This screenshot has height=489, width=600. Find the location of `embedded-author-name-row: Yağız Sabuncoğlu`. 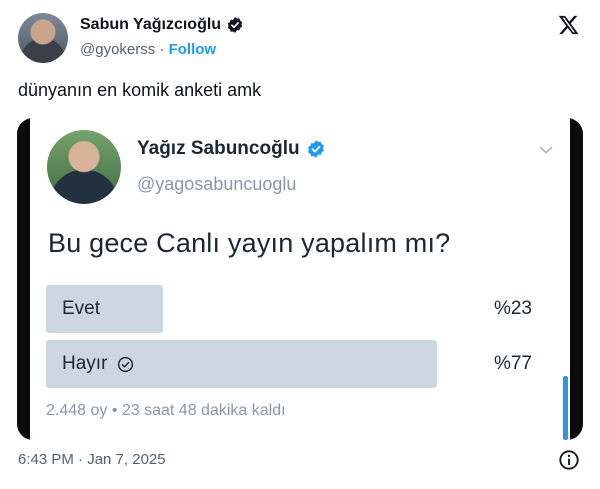

embedded-author-name-row: Yağız Sabuncoğlu is located at coordinates (231, 149).